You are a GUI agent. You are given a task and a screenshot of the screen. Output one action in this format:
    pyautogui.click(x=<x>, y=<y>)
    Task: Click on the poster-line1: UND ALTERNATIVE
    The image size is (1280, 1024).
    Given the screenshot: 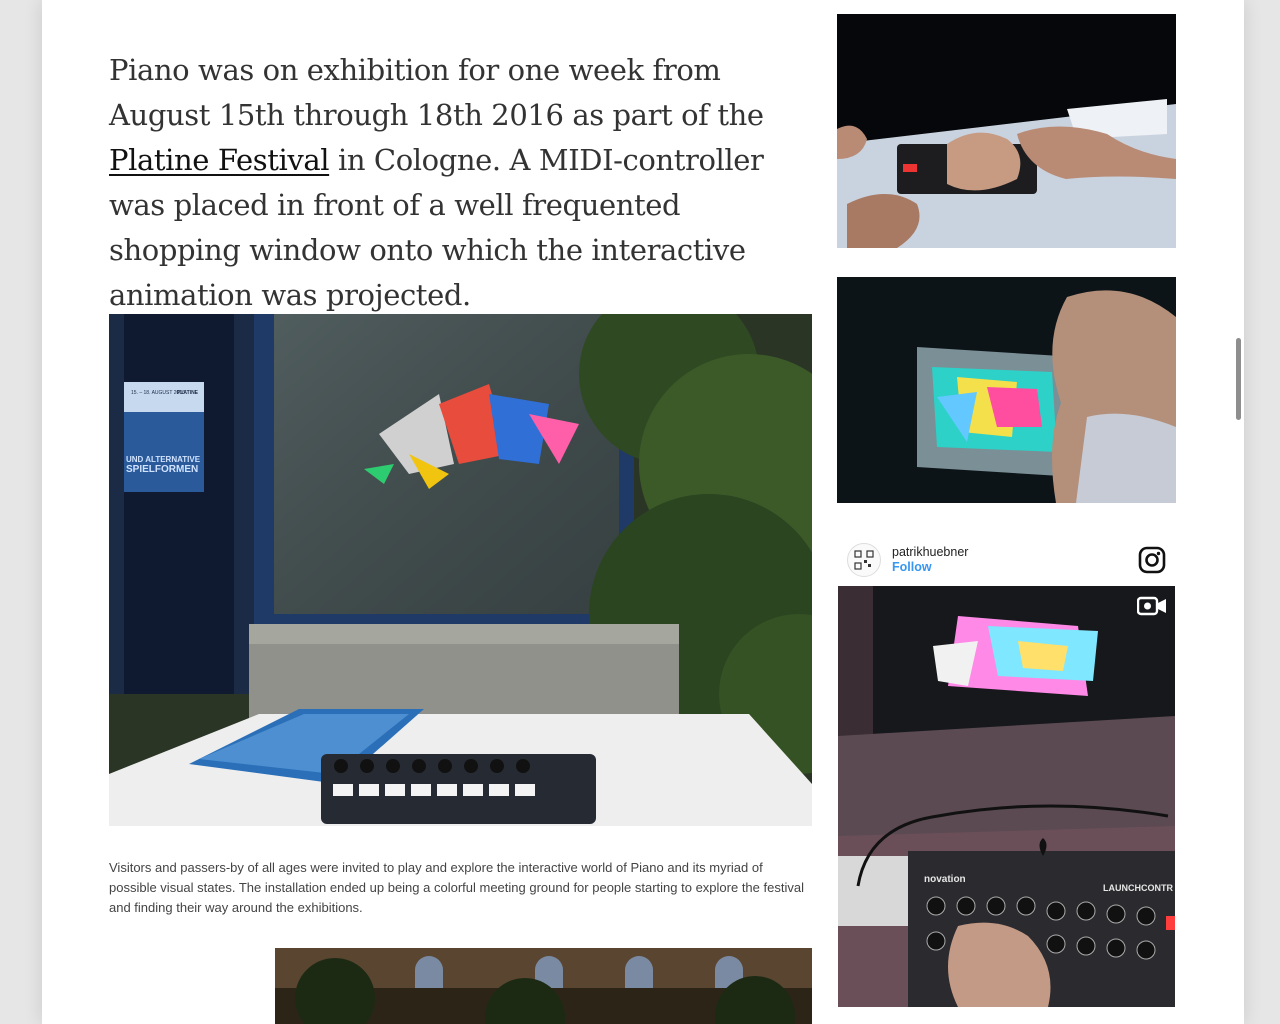 What is the action you would take?
    pyautogui.click(x=163, y=459)
    